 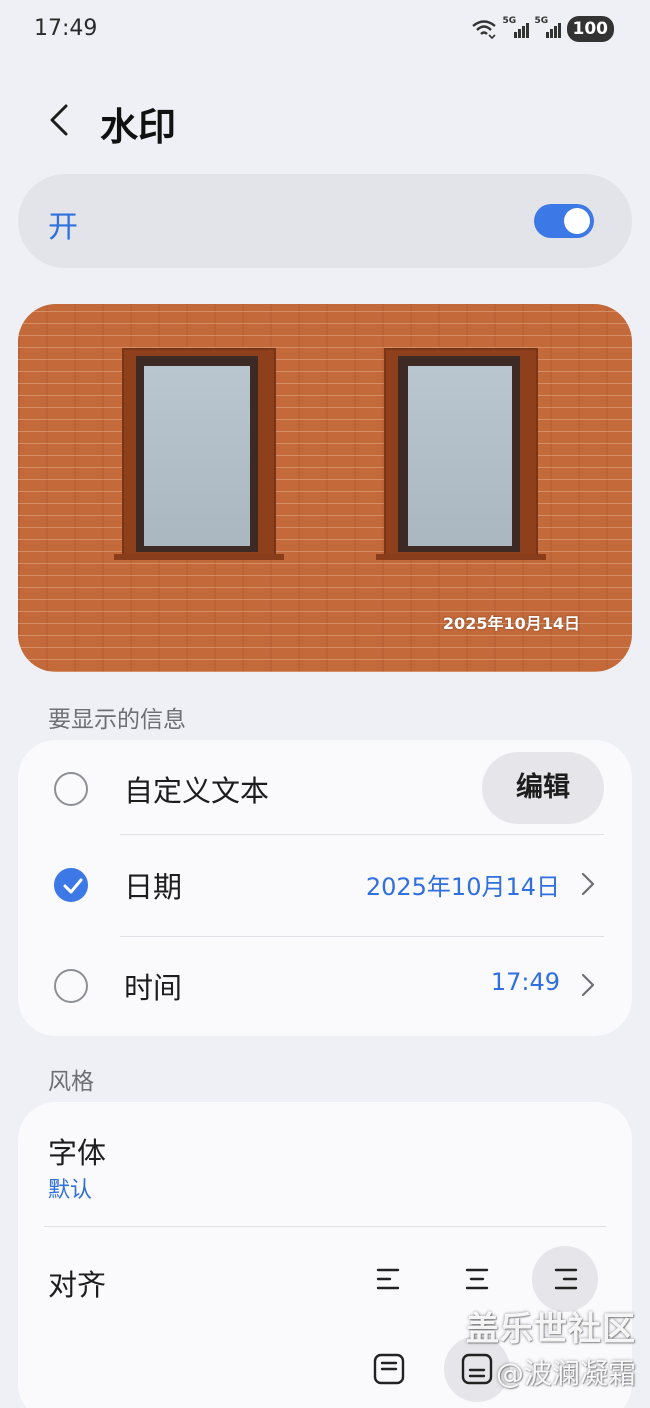 What do you see at coordinates (70, 1190) in the screenshot?
I see `font-value: 默认` at bounding box center [70, 1190].